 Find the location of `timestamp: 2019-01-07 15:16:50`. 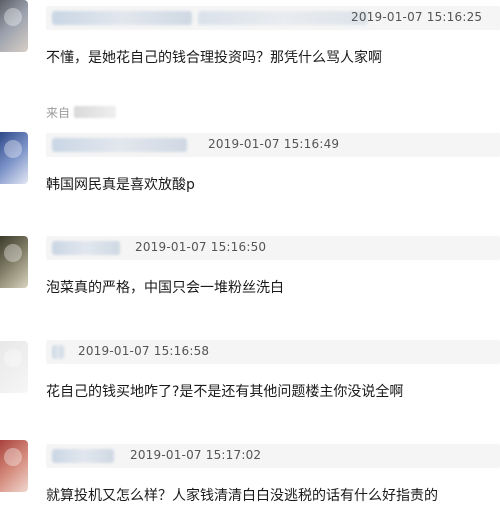

timestamp: 2019-01-07 15:16:50 is located at coordinates (201, 247).